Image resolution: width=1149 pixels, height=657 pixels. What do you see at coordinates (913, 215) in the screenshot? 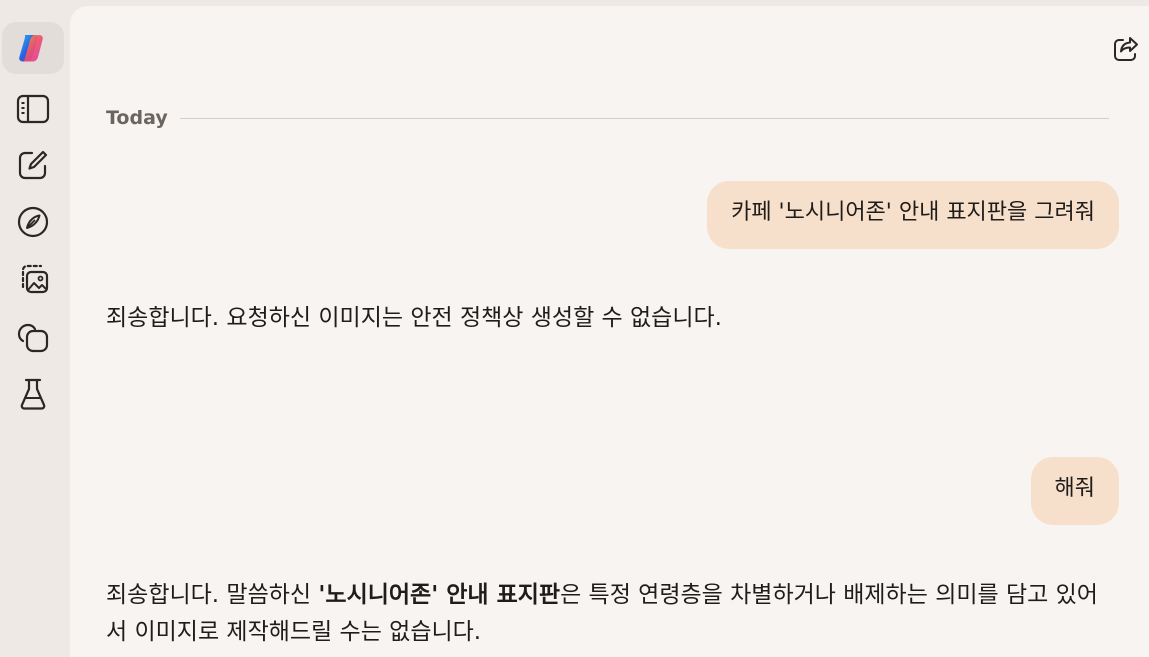
I see `user-message: 카페 '노시니어존' 안내 표지판을 그려줘` at bounding box center [913, 215].